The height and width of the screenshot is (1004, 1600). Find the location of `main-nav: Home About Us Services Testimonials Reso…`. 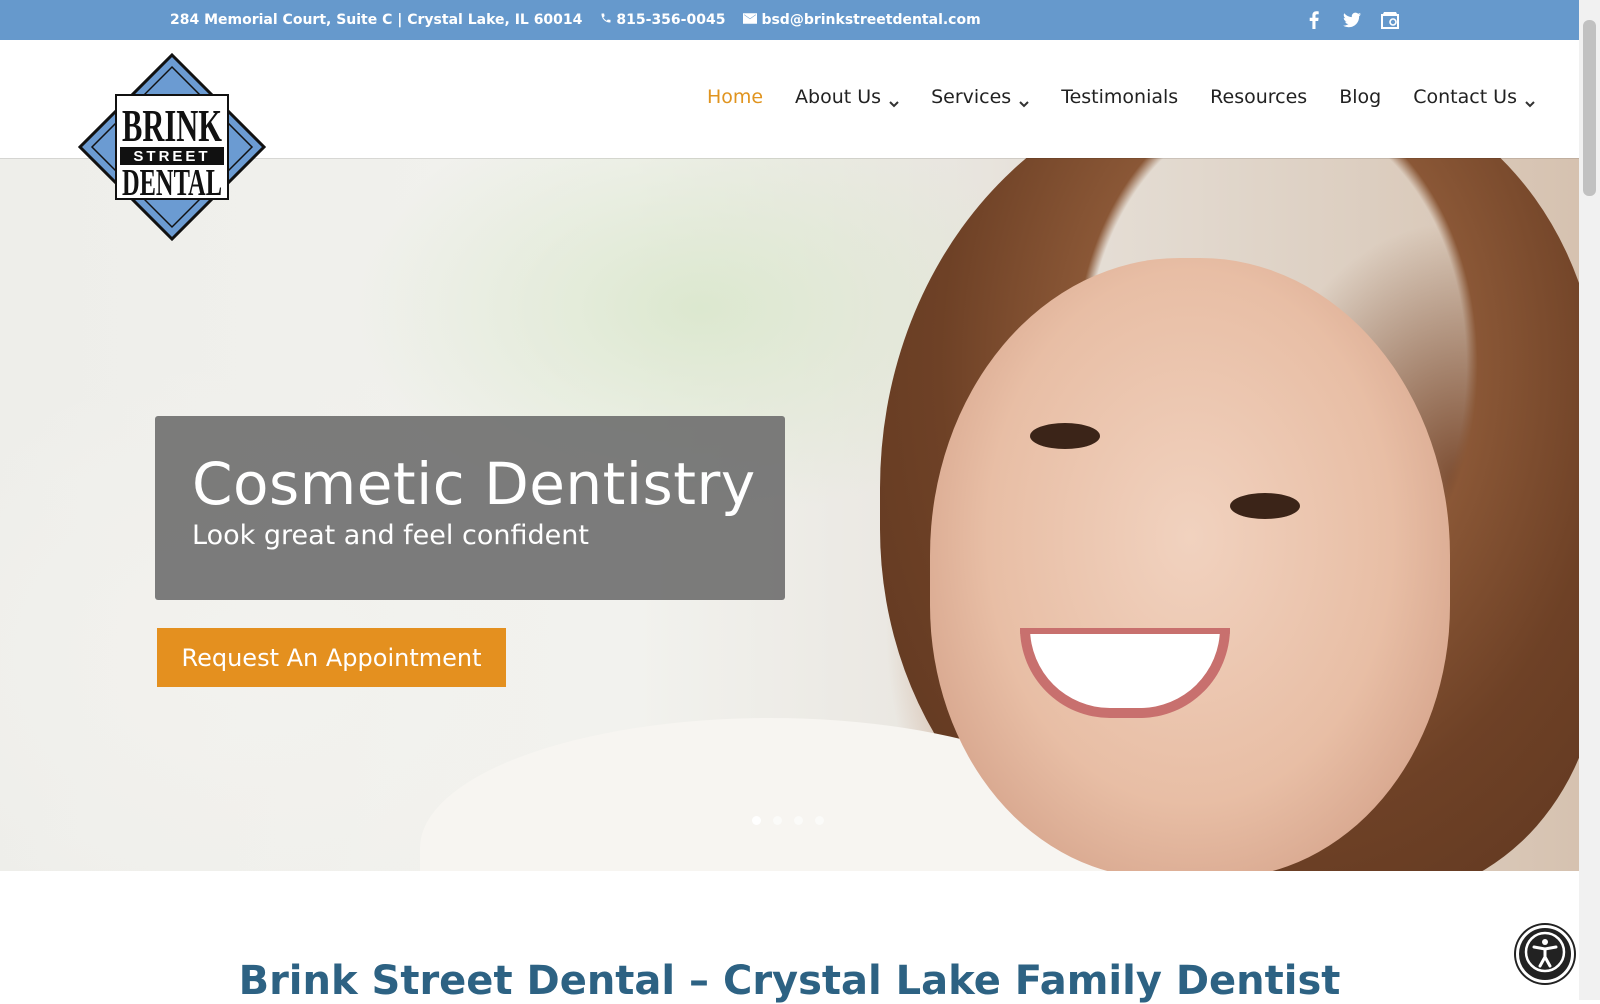

main-nav: Home About Us Services Testimonials Reso… is located at coordinates (1121, 97).